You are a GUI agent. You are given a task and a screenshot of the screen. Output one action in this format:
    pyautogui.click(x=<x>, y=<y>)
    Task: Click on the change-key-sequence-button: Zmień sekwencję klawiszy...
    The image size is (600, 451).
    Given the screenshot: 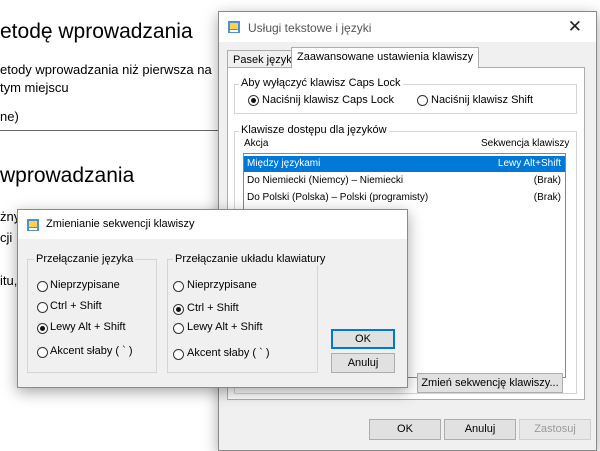 What is the action you would take?
    pyautogui.click(x=490, y=383)
    